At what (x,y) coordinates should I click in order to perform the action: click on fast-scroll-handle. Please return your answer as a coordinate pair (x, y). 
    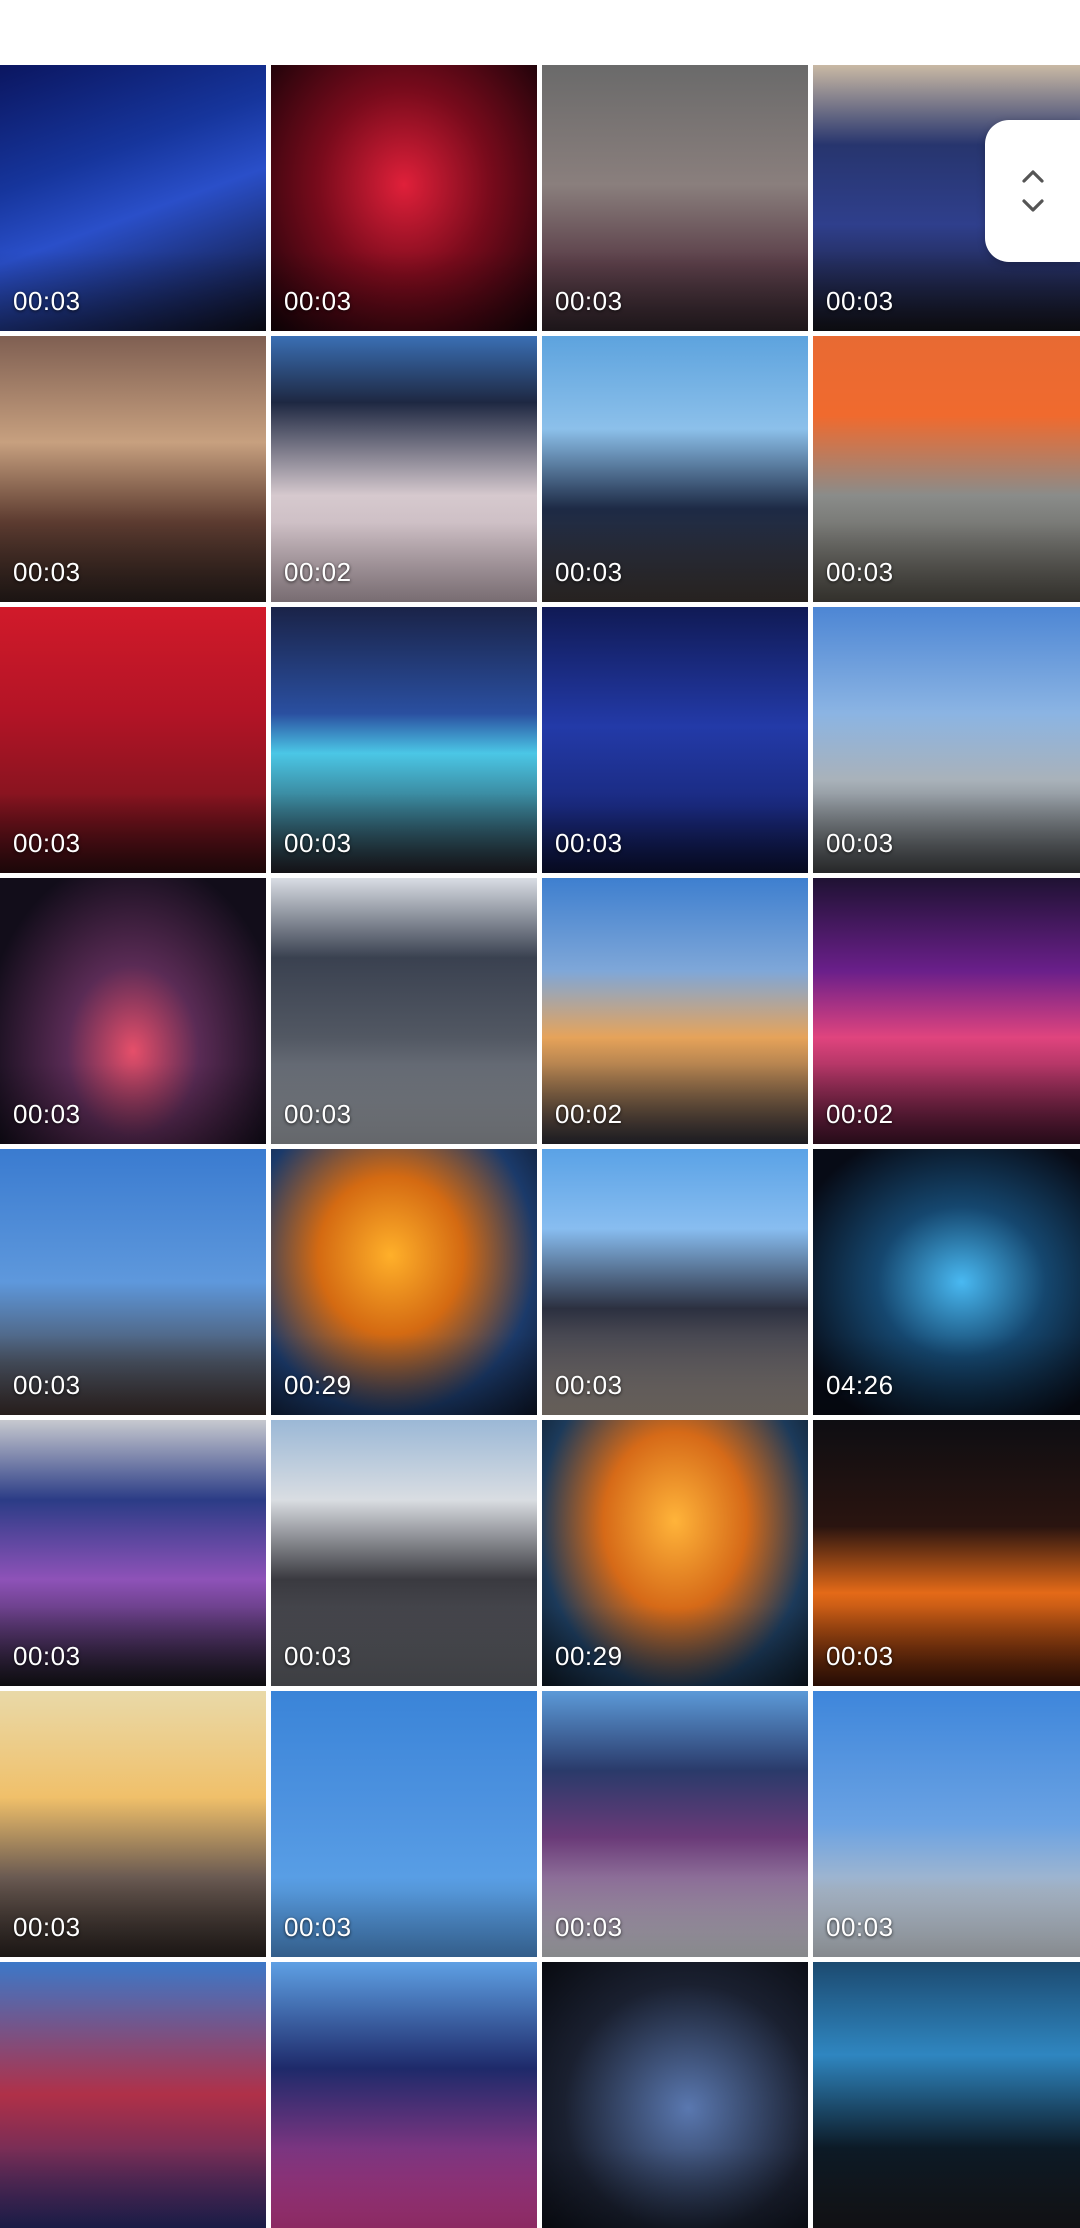
    Looking at the image, I should click on (1032, 191).